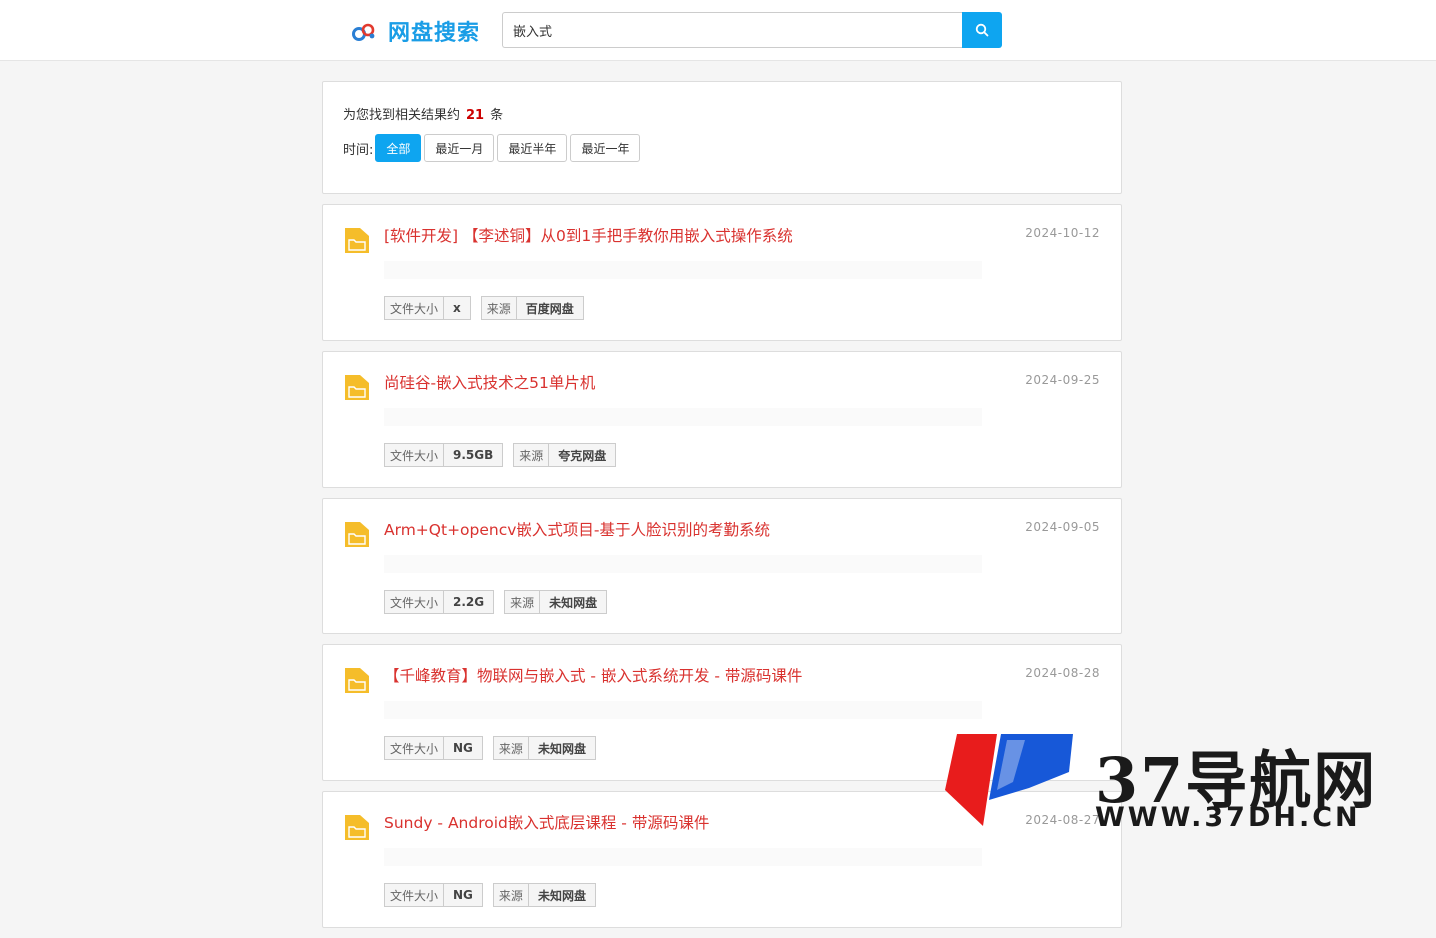  Describe the element at coordinates (722, 137) in the screenshot. I see `search-summary-panel: 为您找到相关结果约 21 条 时间: 全部 最近一月 最近半年 最近一年` at that location.